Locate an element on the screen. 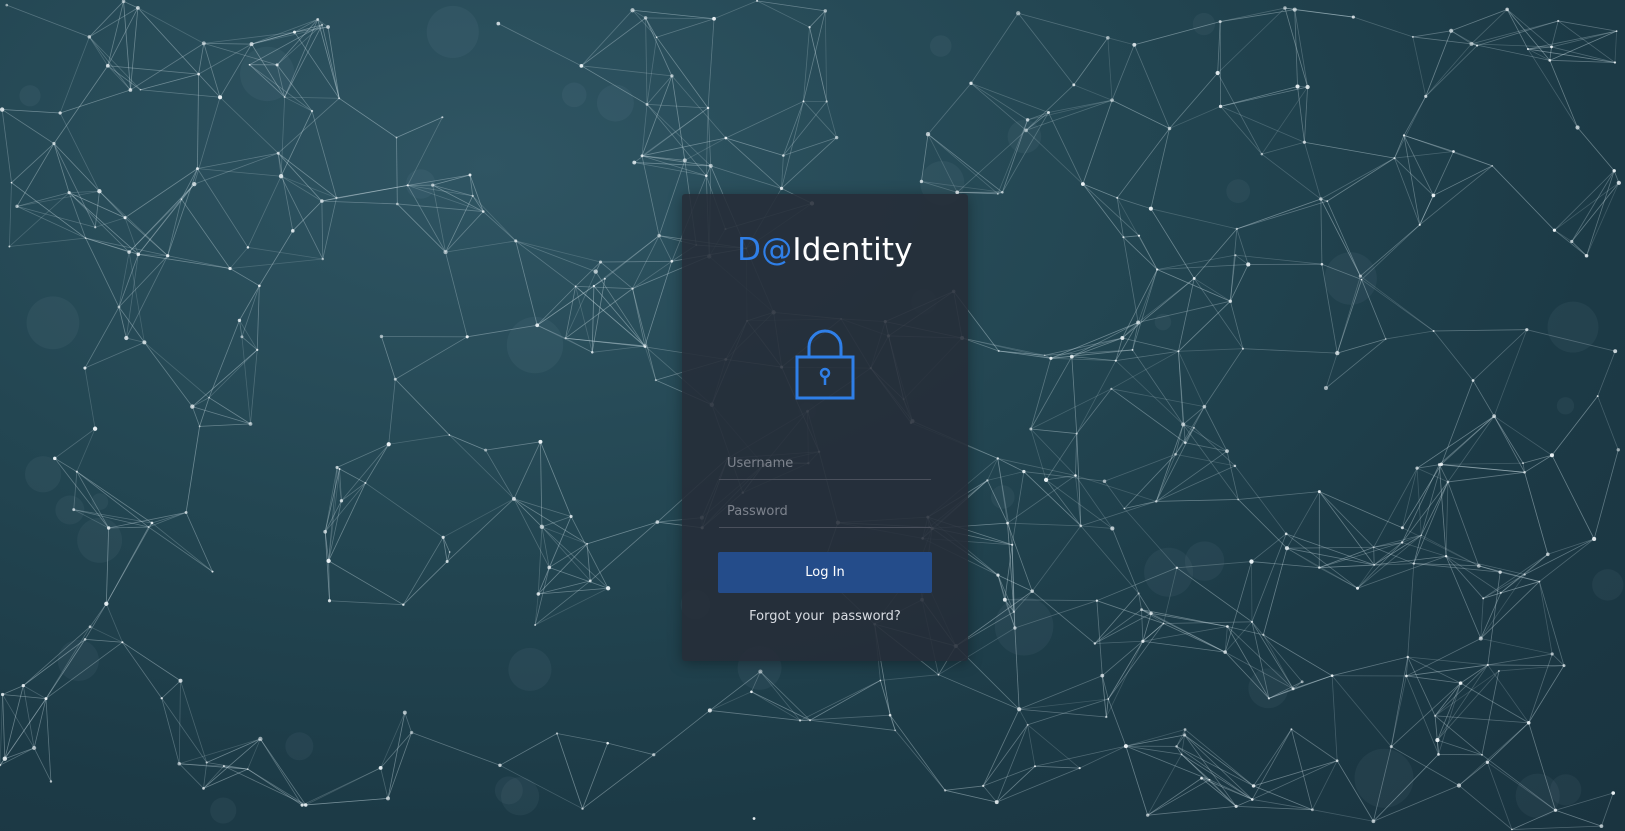 The image size is (1625, 831). lock-icon is located at coordinates (825, 364).